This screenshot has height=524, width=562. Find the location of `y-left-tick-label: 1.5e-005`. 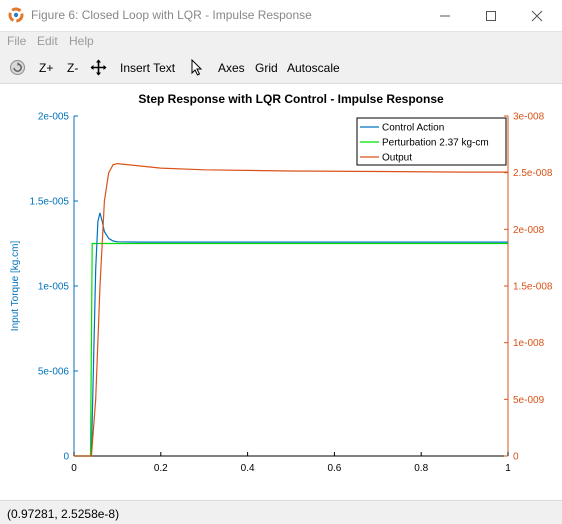

y-left-tick-label: 1.5e-005 is located at coordinates (50, 202).